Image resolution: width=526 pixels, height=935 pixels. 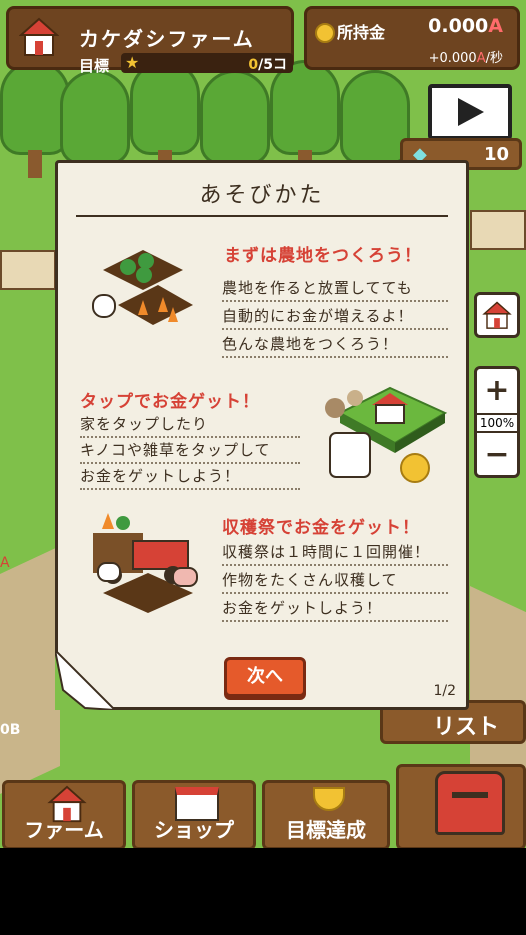 I want to click on zoom-controls: + 100% −, so click(x=497, y=422).